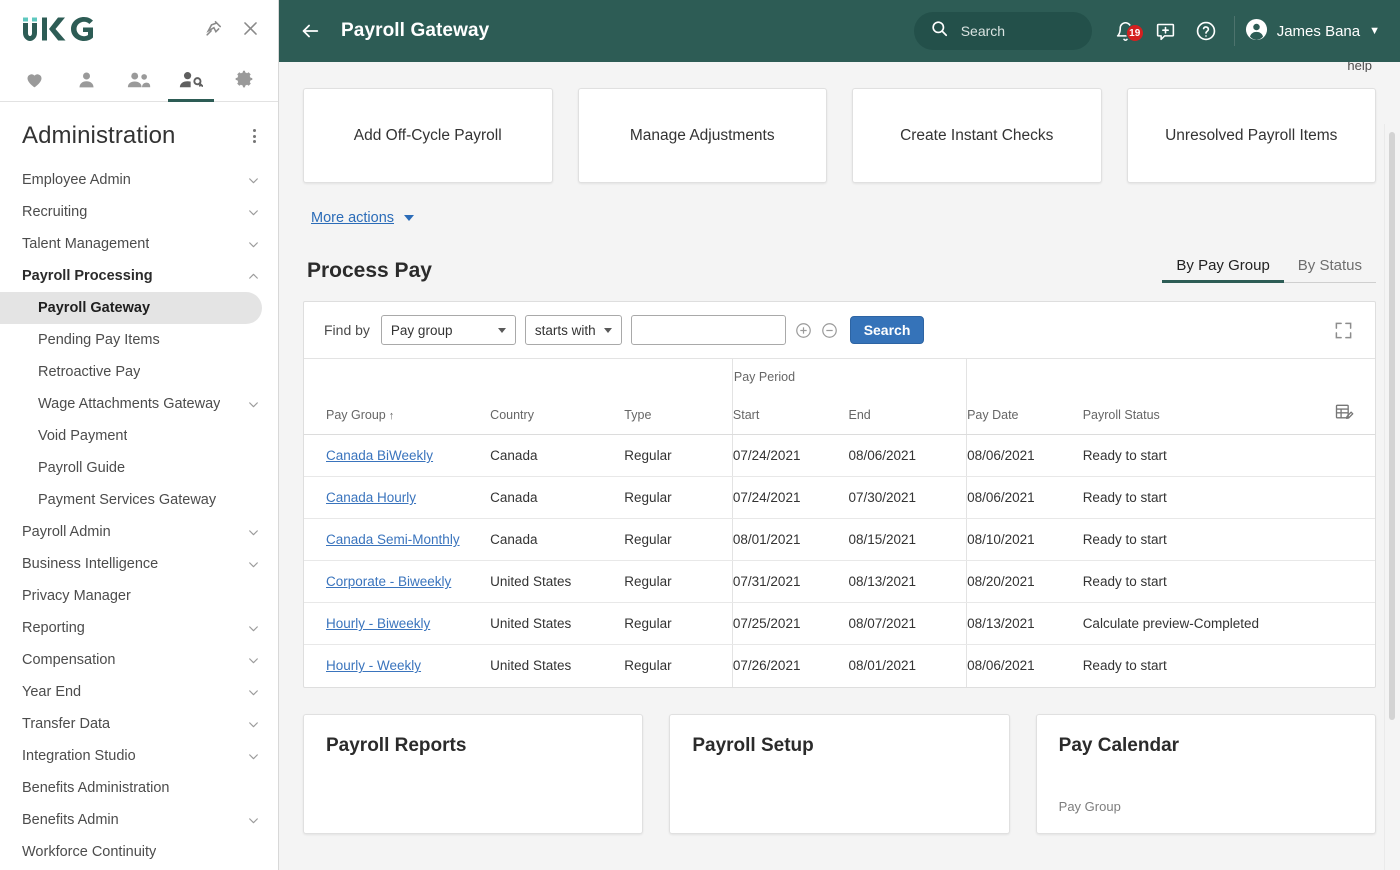 The height and width of the screenshot is (870, 1400). I want to click on action-card-create-instant-checks: Create Instant Checks, so click(977, 135).